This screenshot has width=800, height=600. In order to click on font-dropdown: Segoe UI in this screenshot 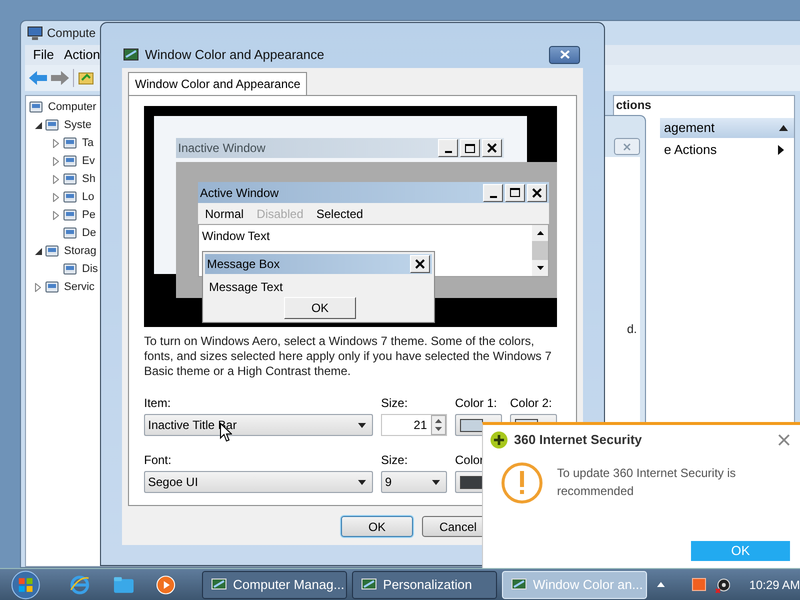, I will do `click(258, 482)`.